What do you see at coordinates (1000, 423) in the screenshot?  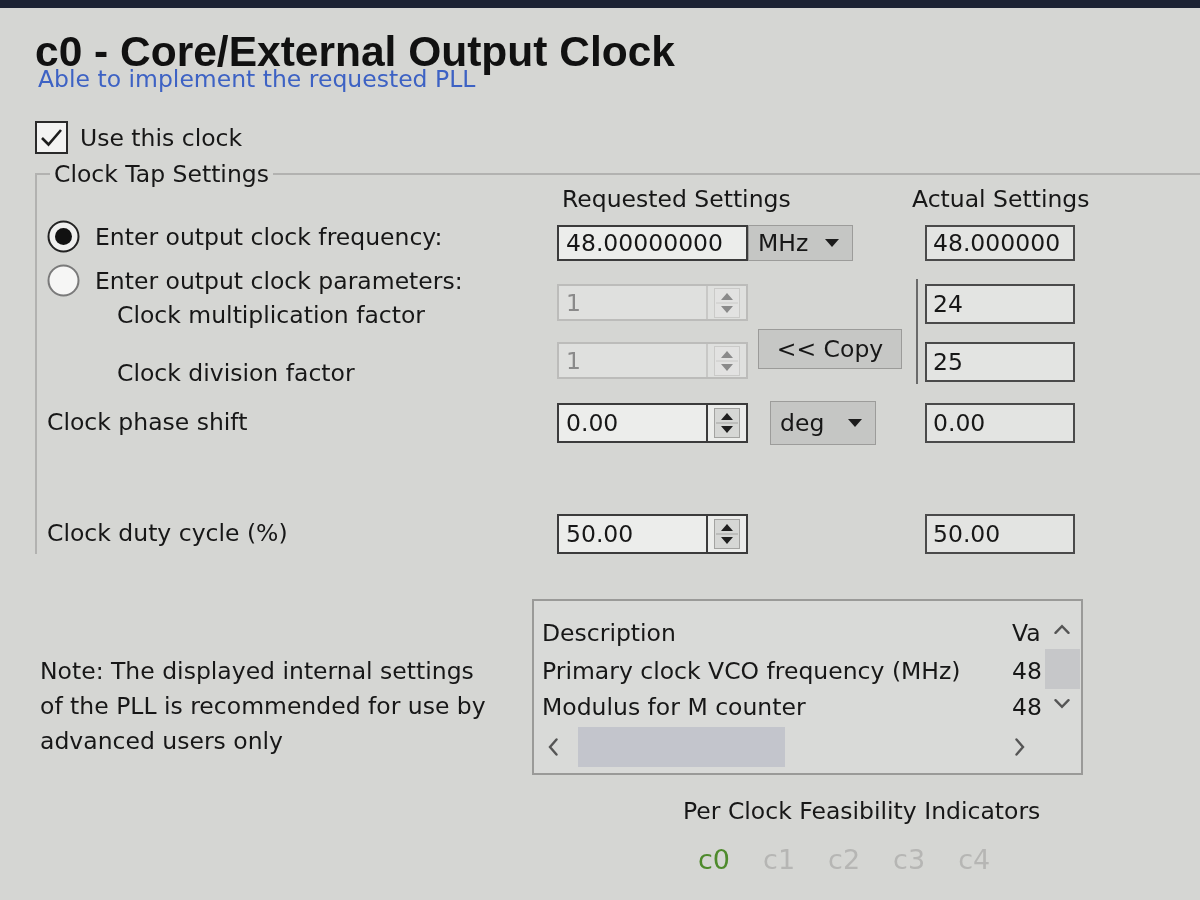 I see `readonly-field: 0.00` at bounding box center [1000, 423].